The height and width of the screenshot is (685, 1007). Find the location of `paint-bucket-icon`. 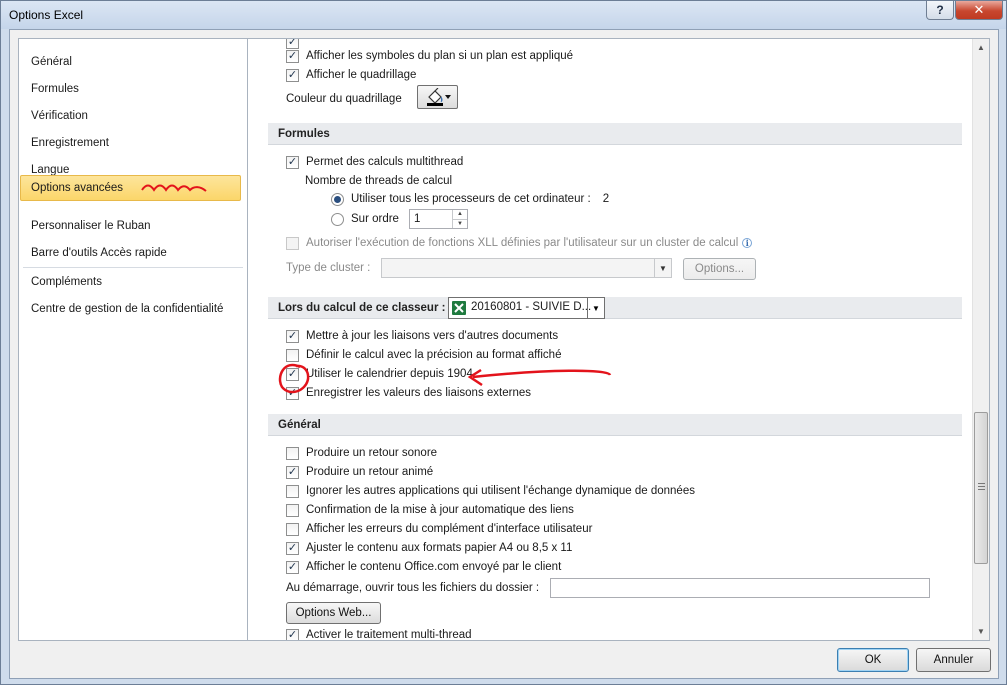

paint-bucket-icon is located at coordinates (438, 97).